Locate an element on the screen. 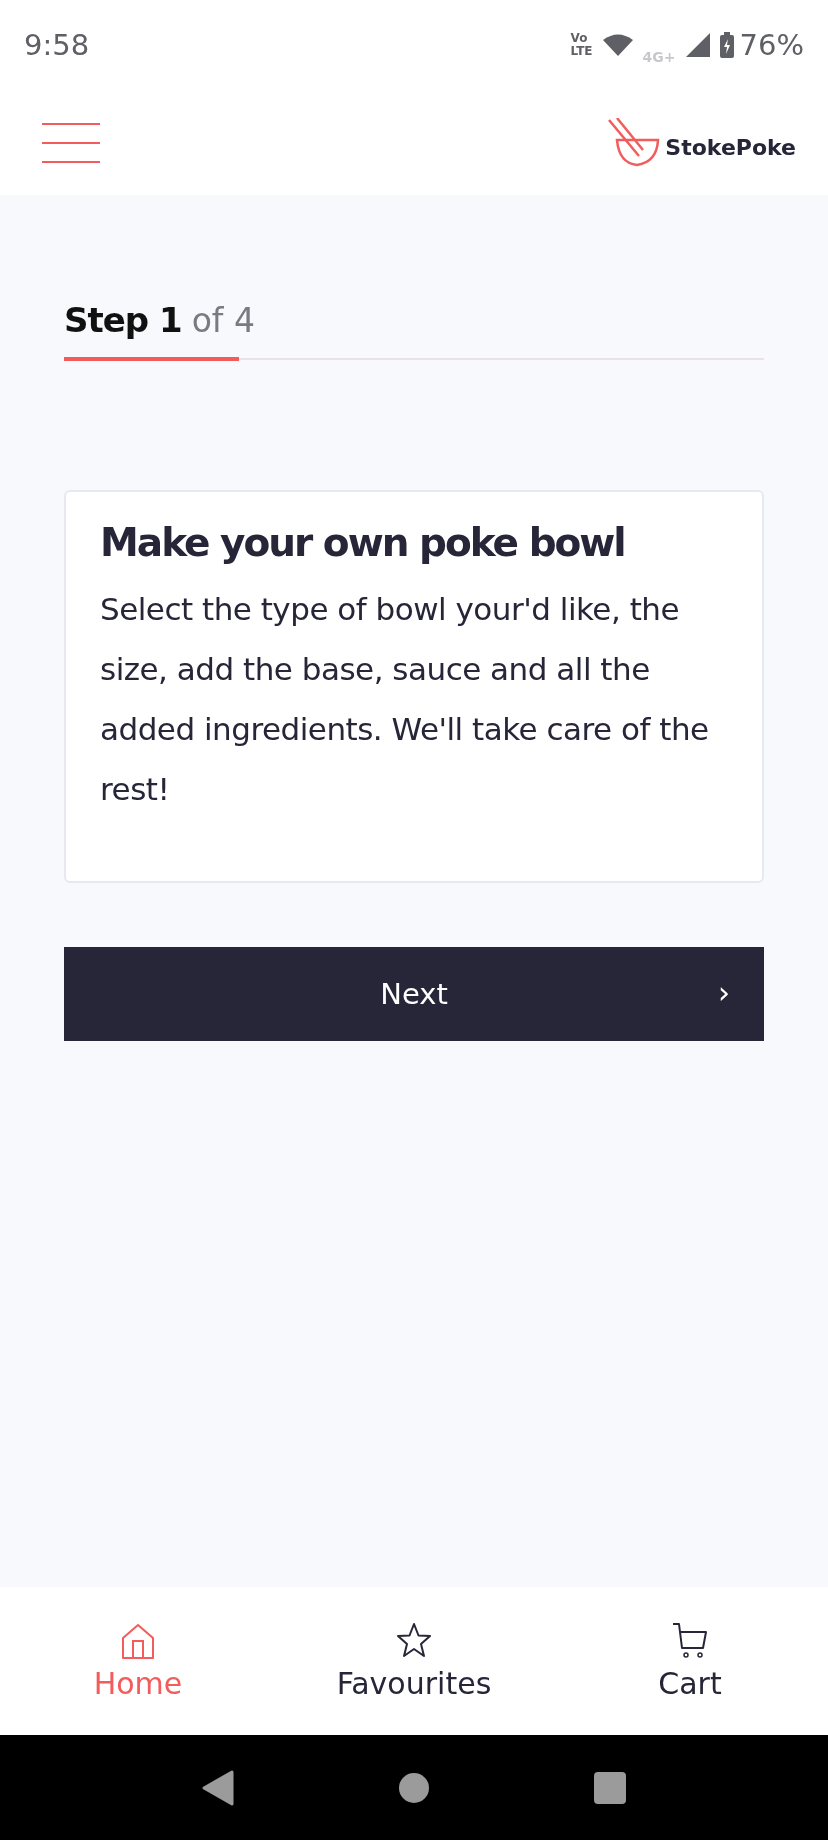 Image resolution: width=828 pixels, height=1840 pixels. wifi-icon is located at coordinates (617, 45).